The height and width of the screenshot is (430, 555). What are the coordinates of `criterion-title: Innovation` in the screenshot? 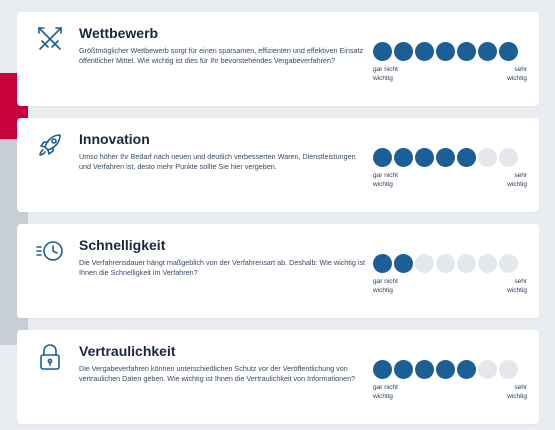 It's located at (114, 139).